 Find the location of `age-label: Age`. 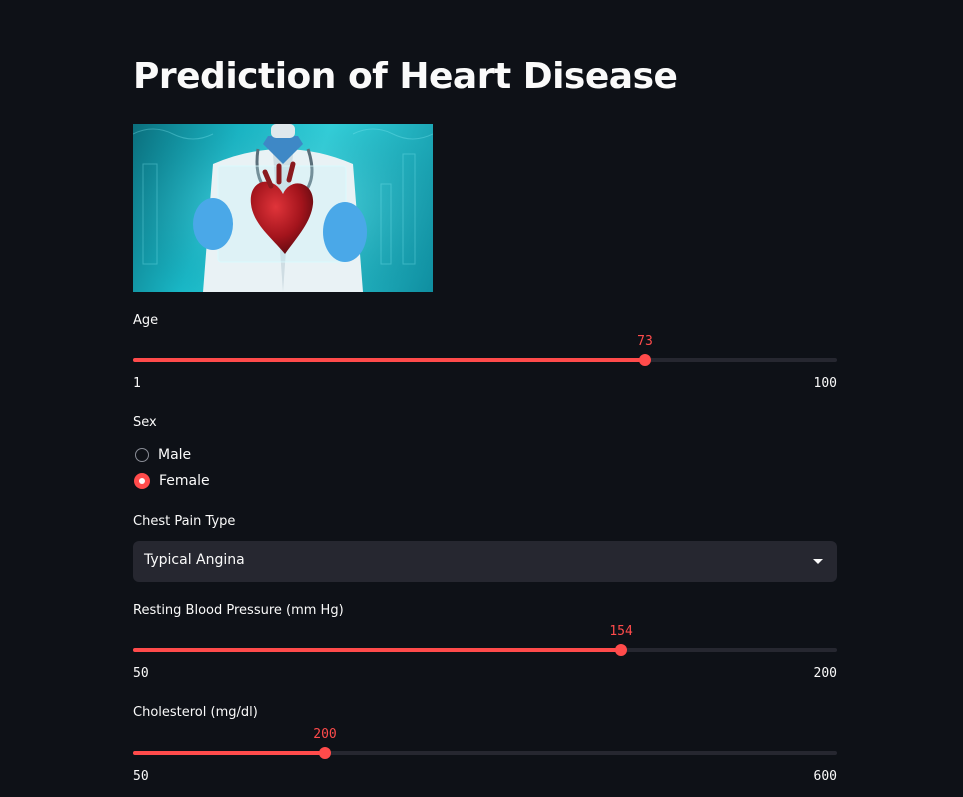

age-label: Age is located at coordinates (146, 320).